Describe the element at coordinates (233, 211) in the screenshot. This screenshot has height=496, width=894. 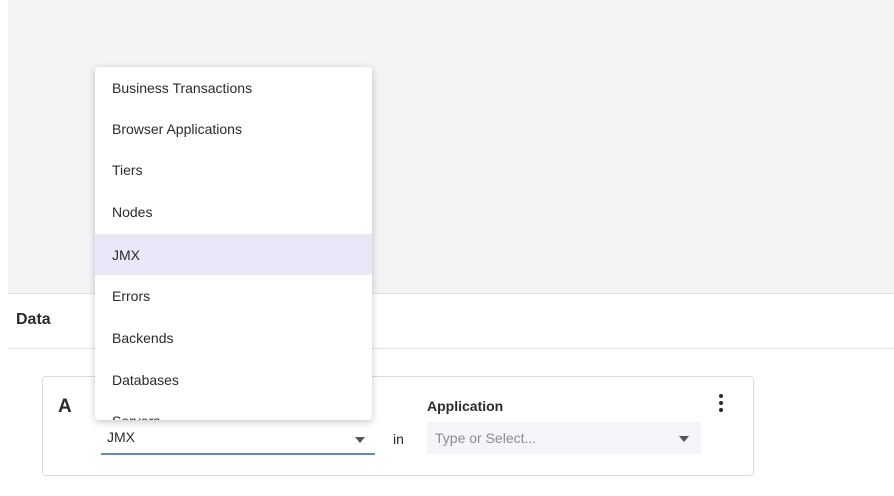
I see `menu-item-nodes: Nodes` at that location.